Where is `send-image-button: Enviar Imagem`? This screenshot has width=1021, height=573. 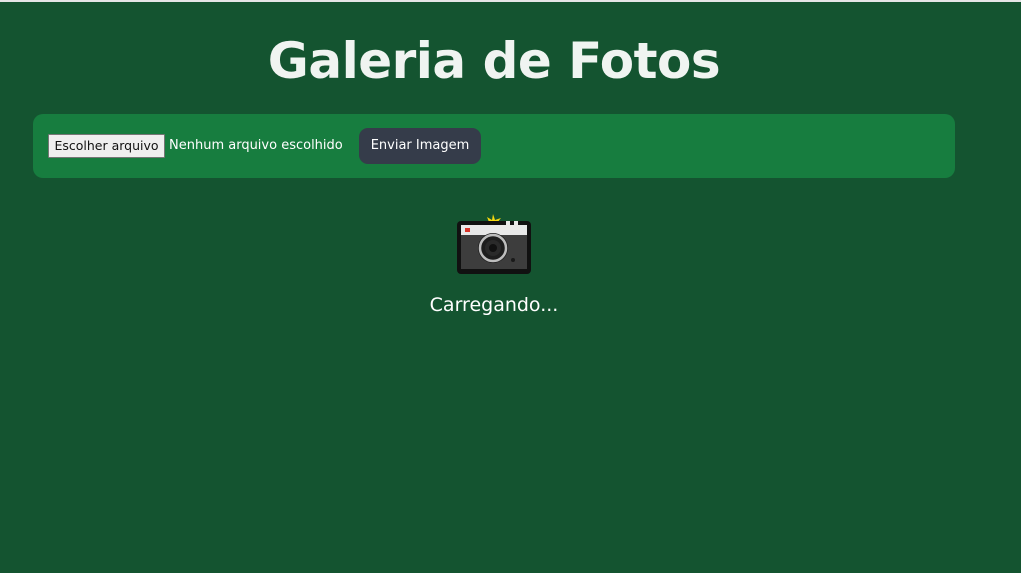
send-image-button: Enviar Imagem is located at coordinates (420, 146).